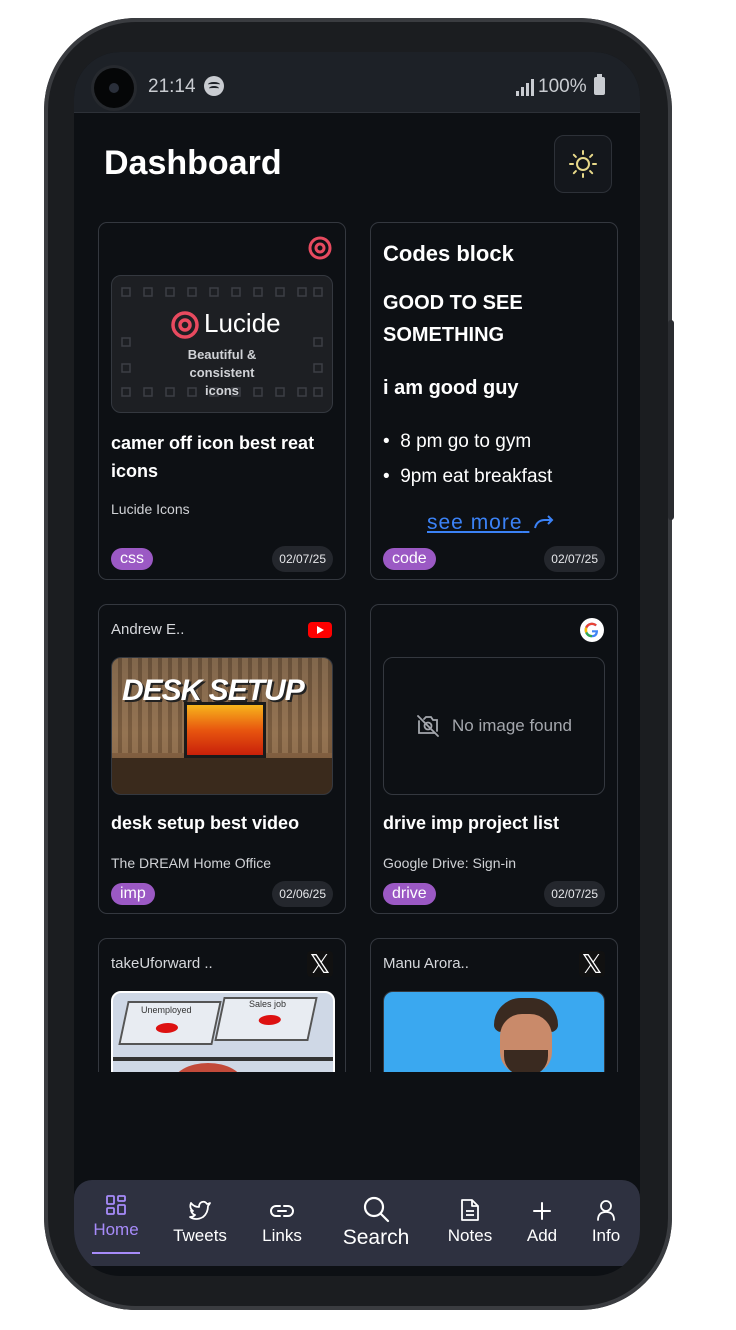 The width and height of the screenshot is (736, 1330). What do you see at coordinates (409, 894) in the screenshot?
I see `tag-badge: drive` at bounding box center [409, 894].